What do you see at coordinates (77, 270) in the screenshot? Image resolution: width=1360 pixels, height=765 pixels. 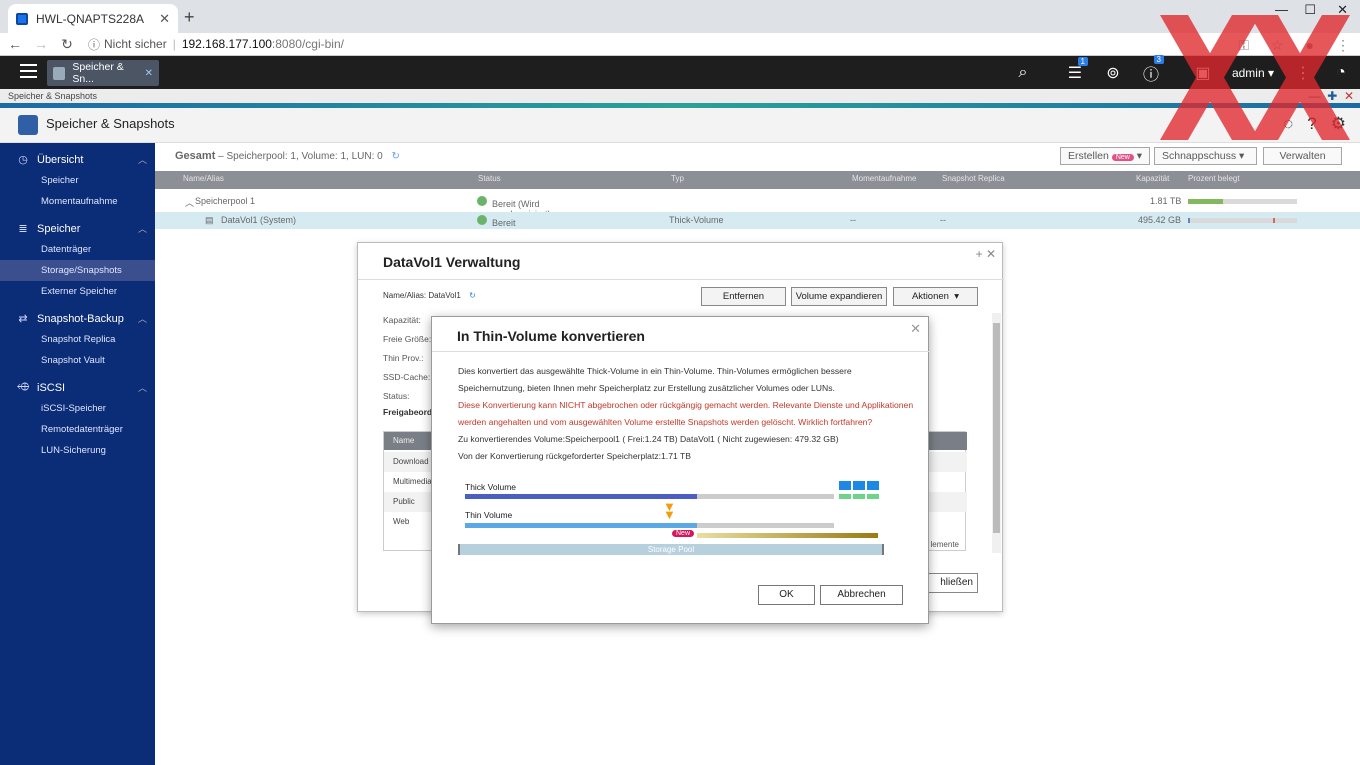 I see `sidebar-item-storage-snapshots: Storage/Snapshots` at bounding box center [77, 270].